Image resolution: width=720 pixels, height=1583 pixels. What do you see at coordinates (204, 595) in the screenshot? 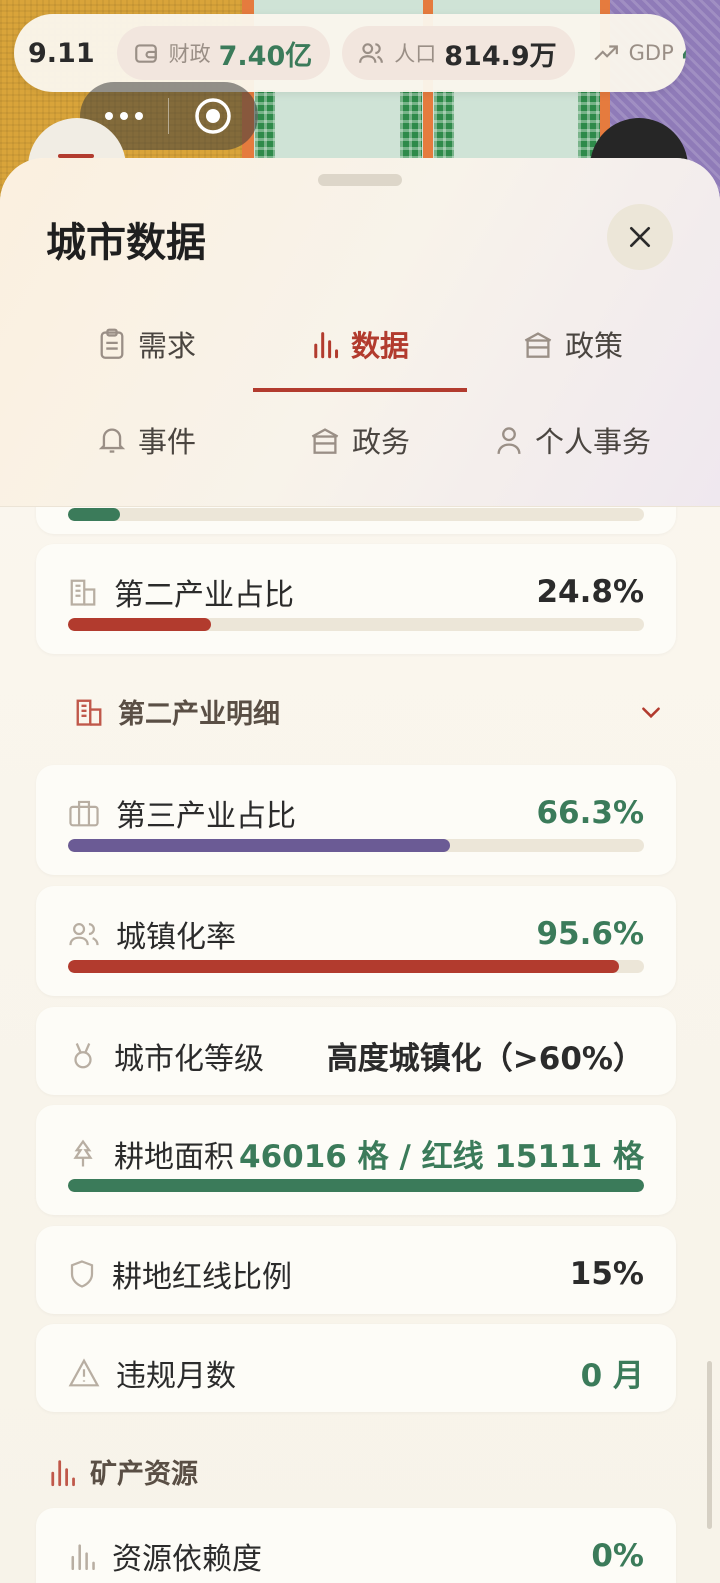
I see `metric-label: 第二产业占比` at bounding box center [204, 595].